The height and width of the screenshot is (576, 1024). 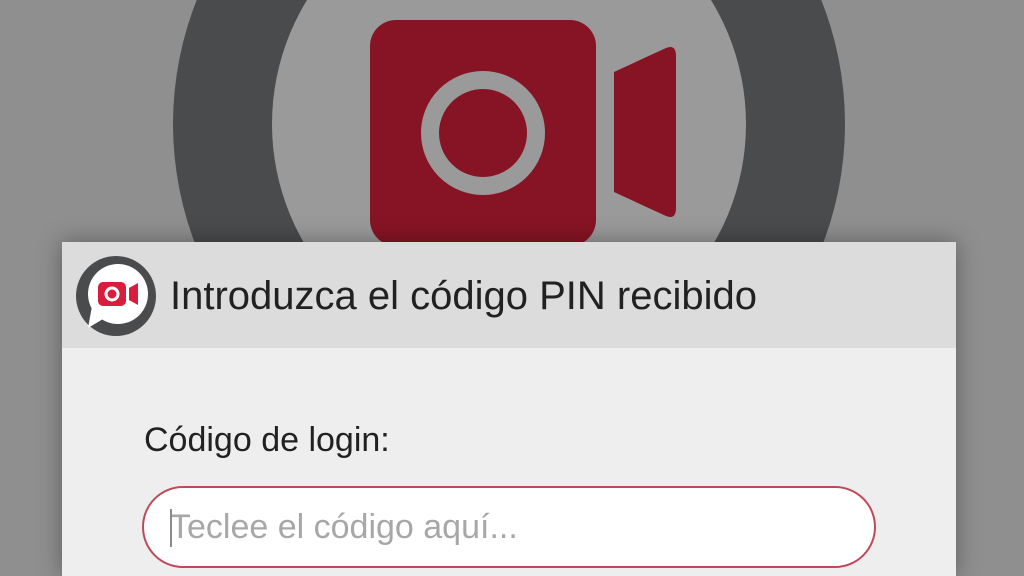 What do you see at coordinates (267, 440) in the screenshot?
I see `login-code-label: Código de login:` at bounding box center [267, 440].